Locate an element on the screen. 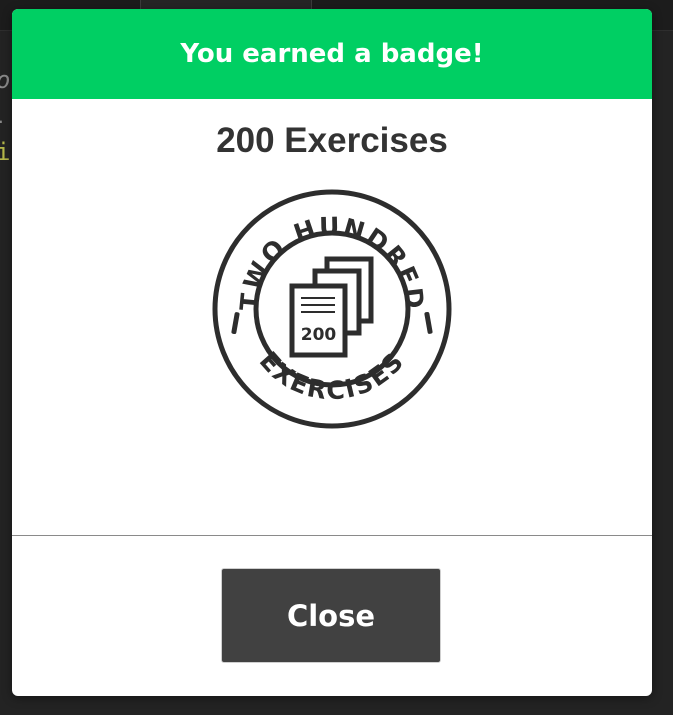 Image resolution: width=673 pixels, height=715 pixels. badge-graphic: TWO HUNDRED EXERCISES 200 is located at coordinates (332, 309).